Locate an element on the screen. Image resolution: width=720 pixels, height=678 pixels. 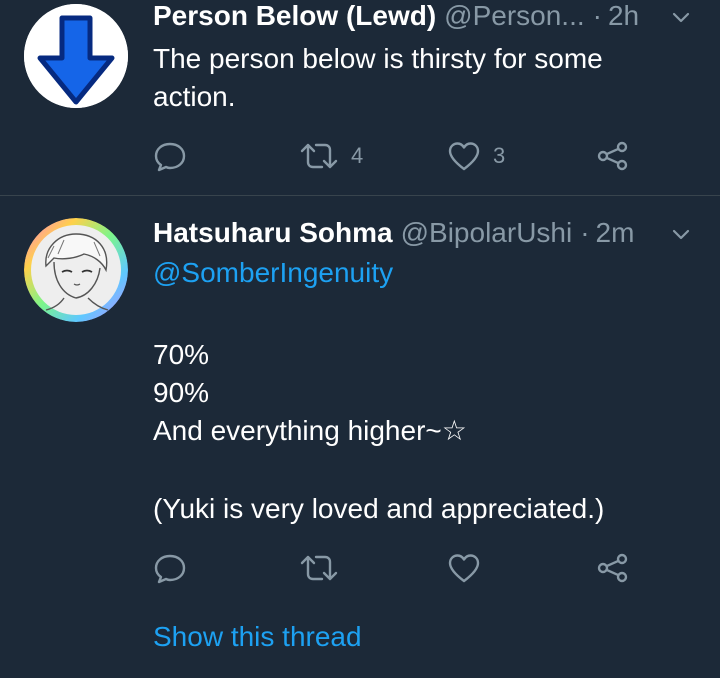
tweet-header: Hatsuharu Sohma @BipolarUshi · 2m is located at coordinates (421, 233).